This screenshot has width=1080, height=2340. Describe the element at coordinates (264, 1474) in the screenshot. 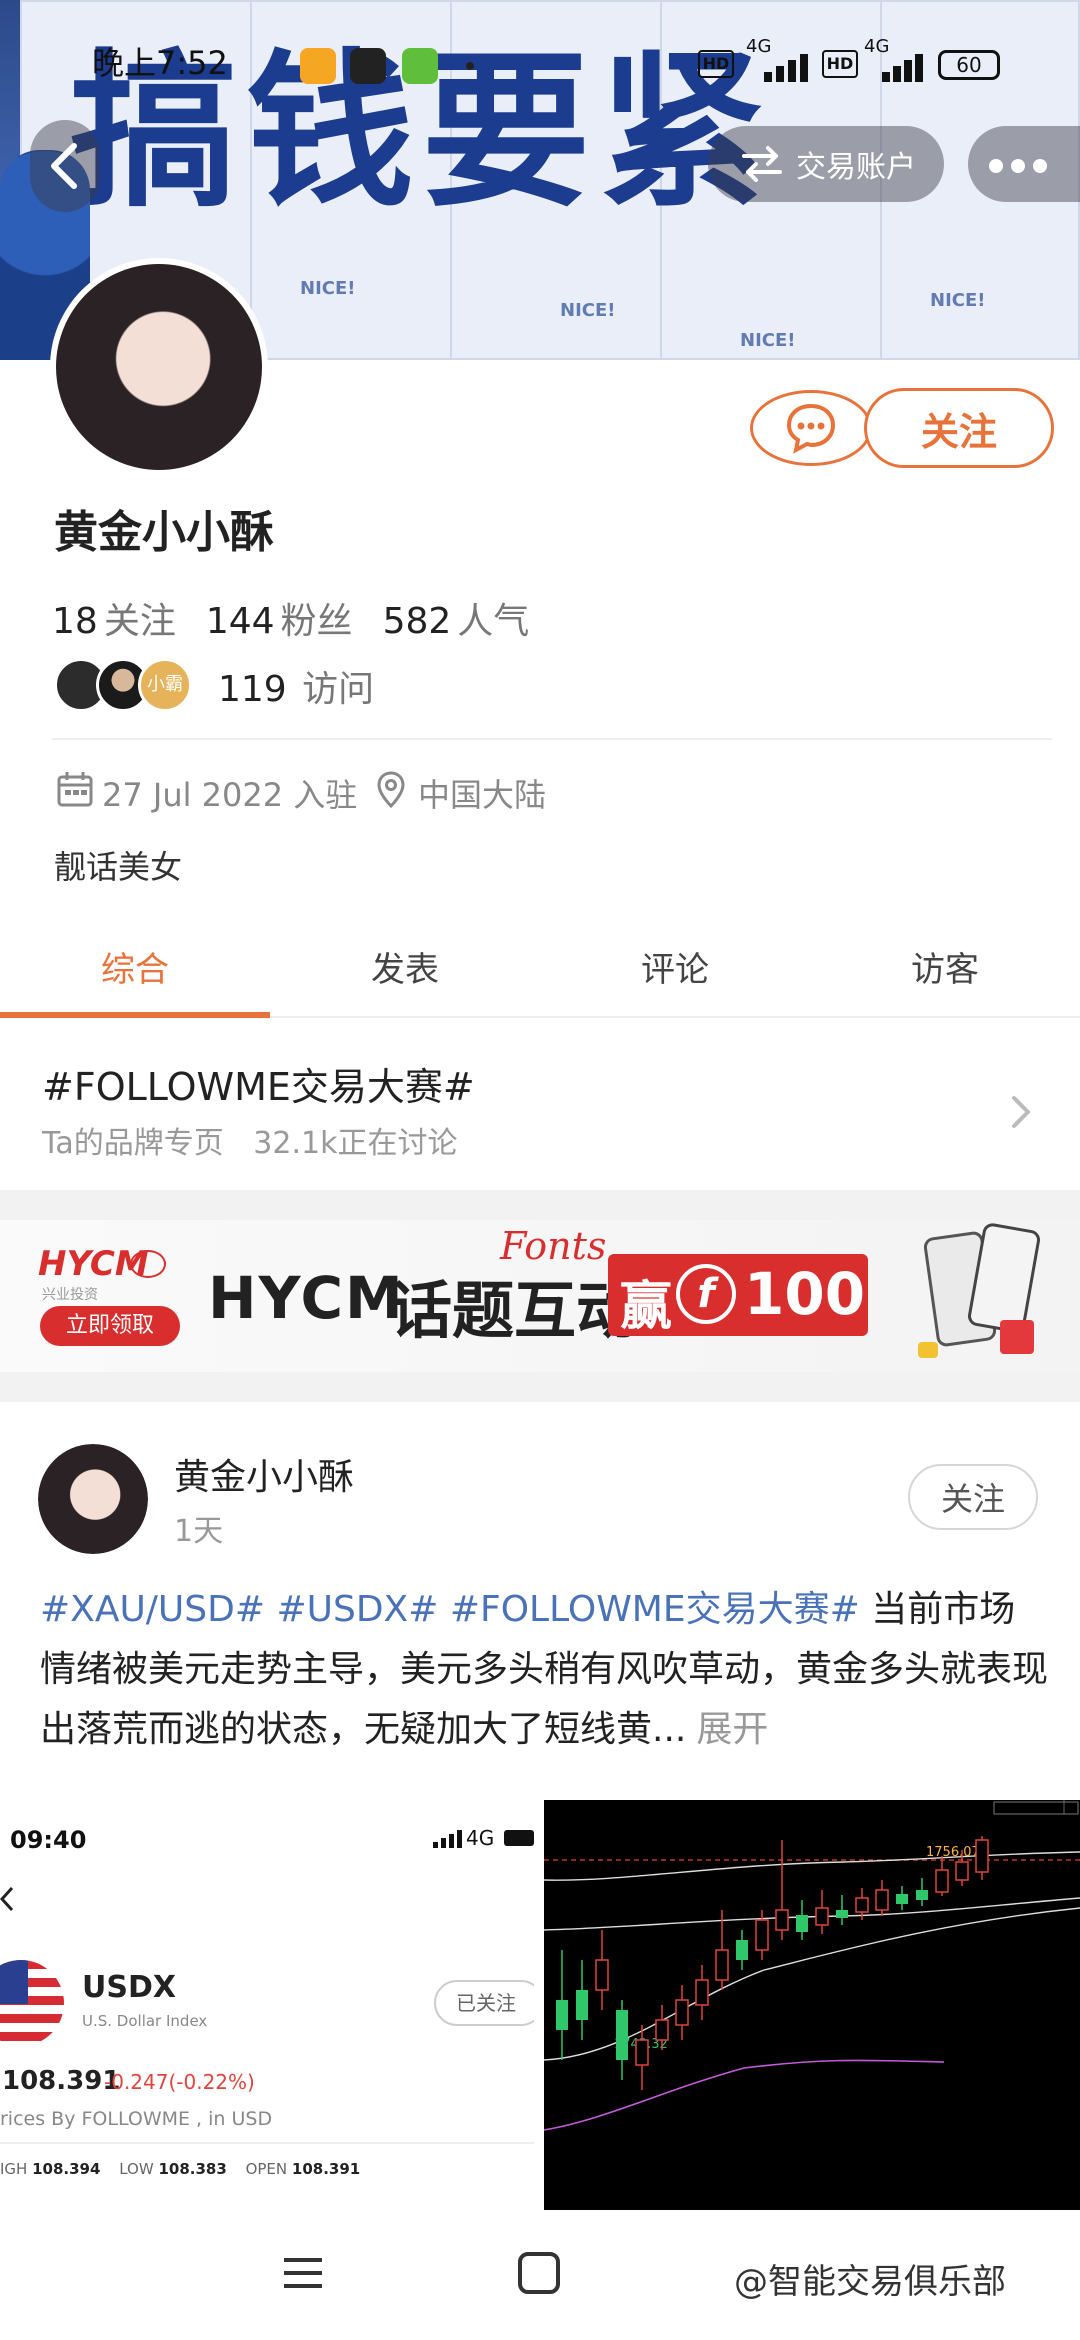

I see `post-author-name: 黄金小小酥` at that location.